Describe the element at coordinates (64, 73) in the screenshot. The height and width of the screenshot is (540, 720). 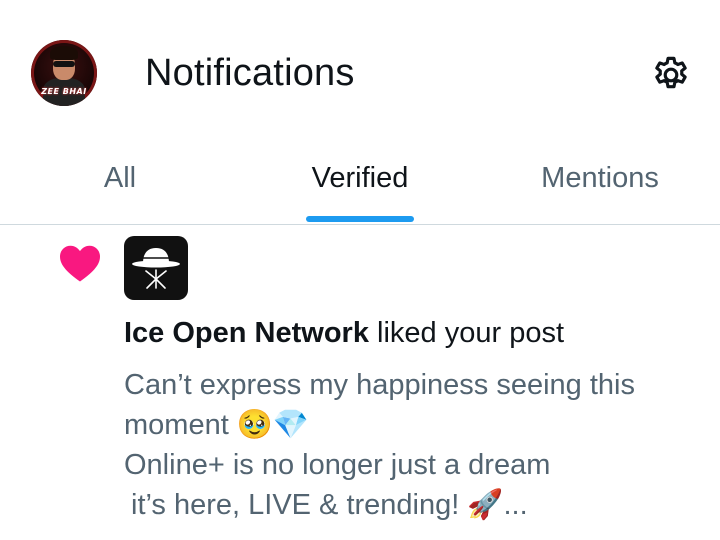
I see `avatar: ZEE BHAI` at that location.